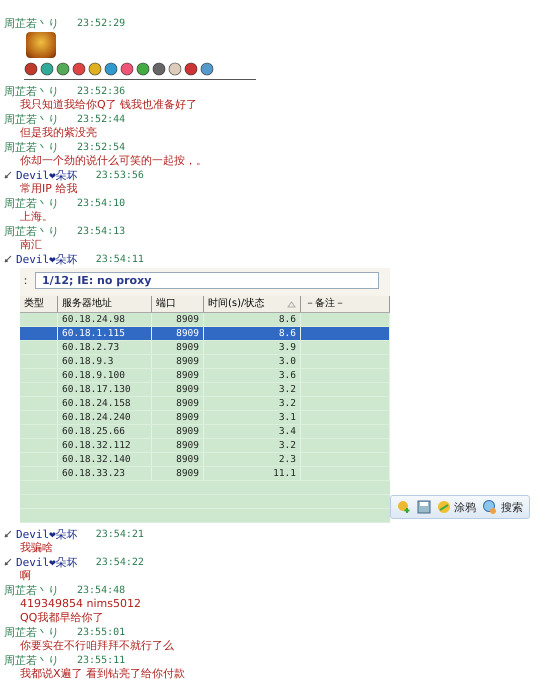  What do you see at coordinates (345, 304) in the screenshot?
I see `column-header: －备注－` at bounding box center [345, 304].